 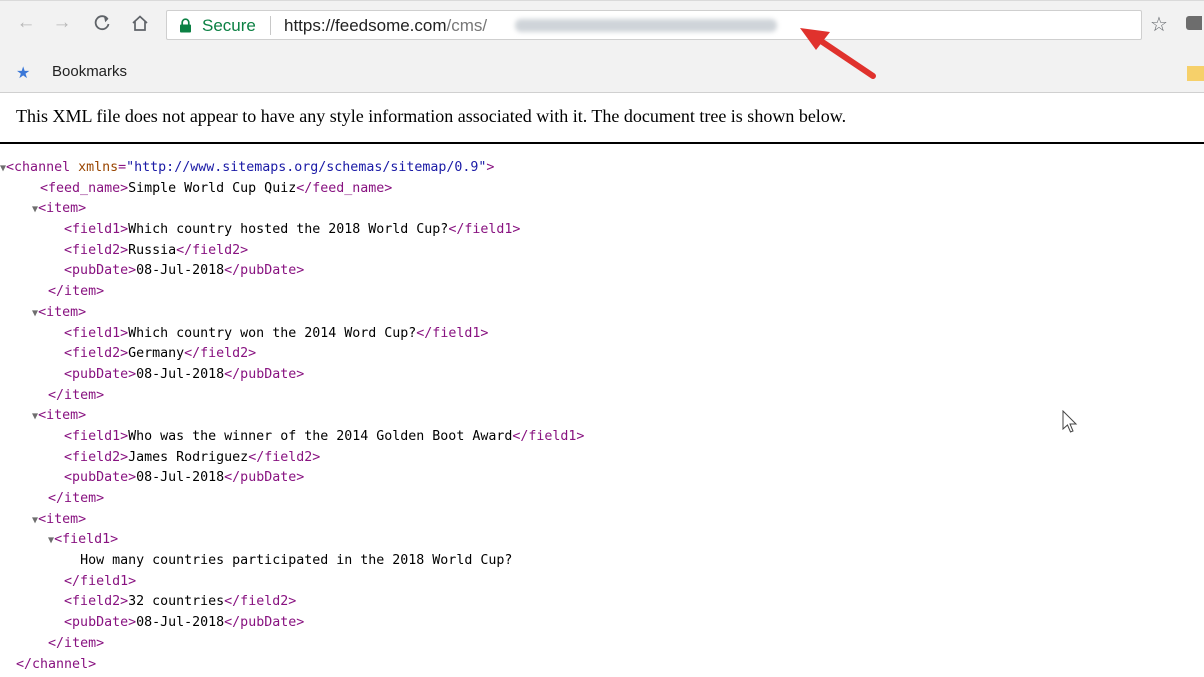 What do you see at coordinates (188, 457) in the screenshot?
I see `field2-value: James Rodriguez` at bounding box center [188, 457].